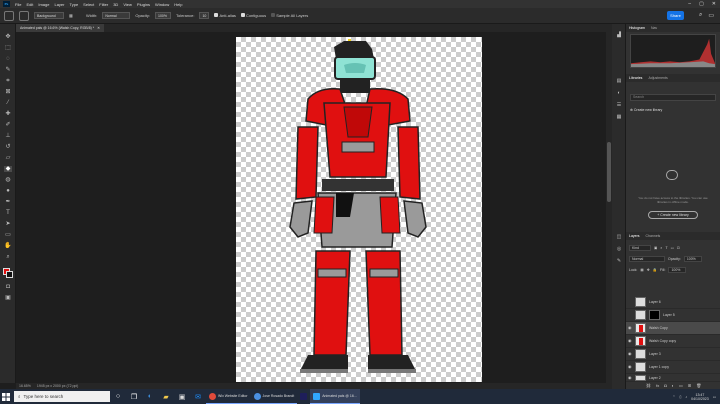  I want to click on channels-icon: ◎, so click(619, 249).